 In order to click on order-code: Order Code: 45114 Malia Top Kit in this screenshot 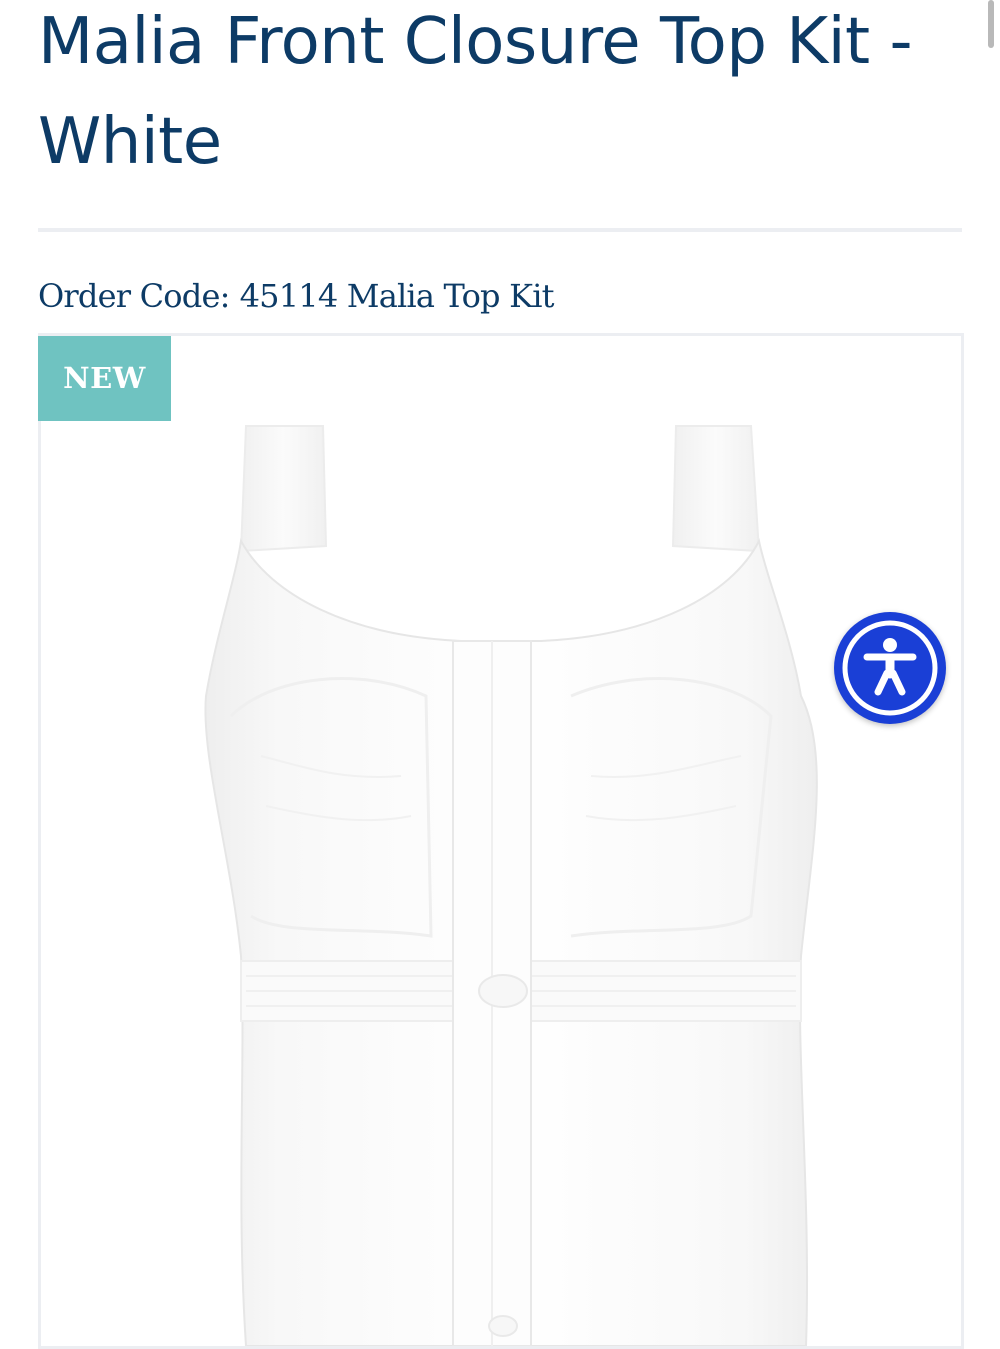, I will do `click(296, 296)`.